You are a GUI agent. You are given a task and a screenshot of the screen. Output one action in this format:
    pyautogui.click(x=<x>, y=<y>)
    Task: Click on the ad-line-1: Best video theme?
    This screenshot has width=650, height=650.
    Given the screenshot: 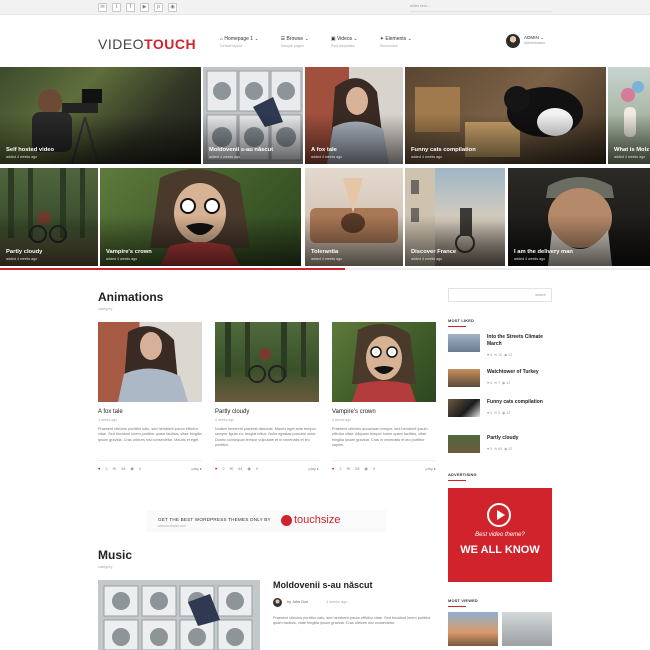 What is the action you would take?
    pyautogui.click(x=500, y=535)
    